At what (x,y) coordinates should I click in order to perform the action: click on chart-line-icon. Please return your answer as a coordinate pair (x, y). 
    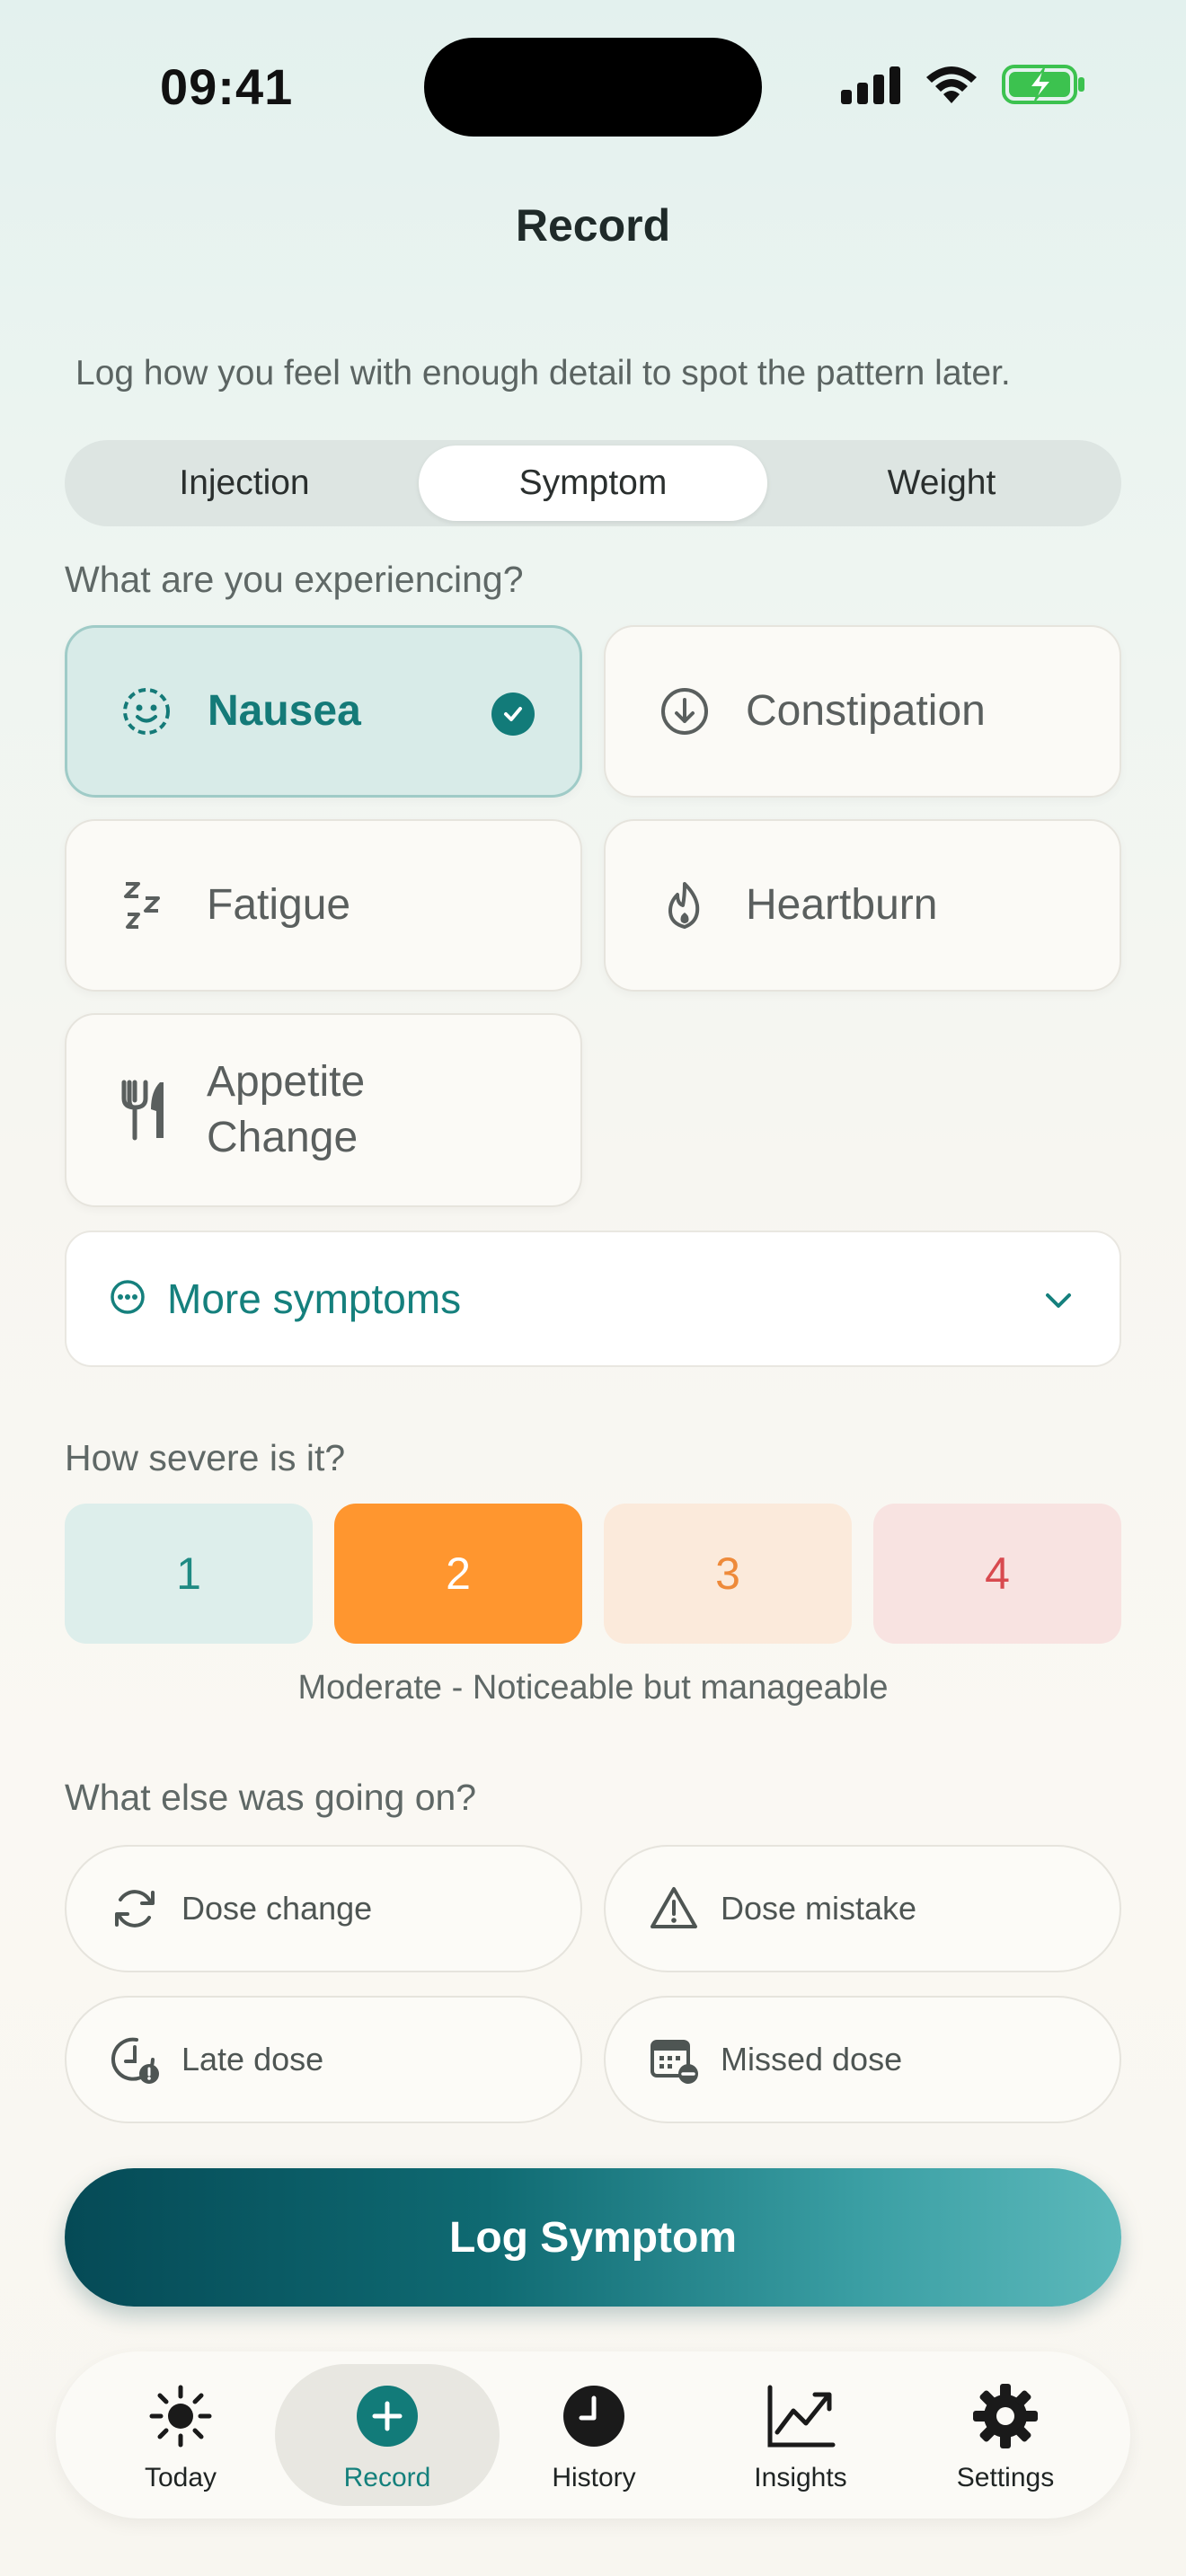
    Looking at the image, I should click on (801, 2416).